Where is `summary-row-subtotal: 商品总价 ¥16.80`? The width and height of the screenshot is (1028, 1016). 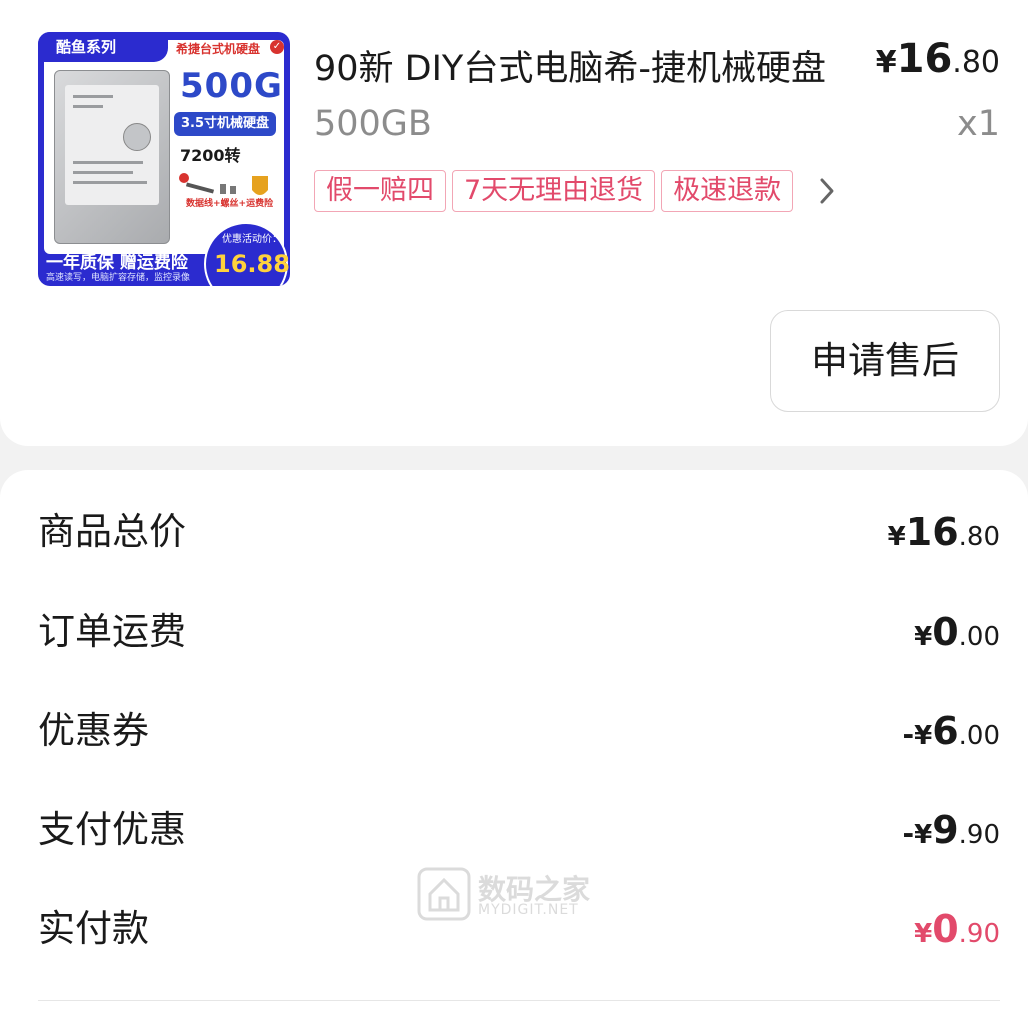
summary-row-subtotal: 商品总价 ¥16.80 is located at coordinates (519, 532).